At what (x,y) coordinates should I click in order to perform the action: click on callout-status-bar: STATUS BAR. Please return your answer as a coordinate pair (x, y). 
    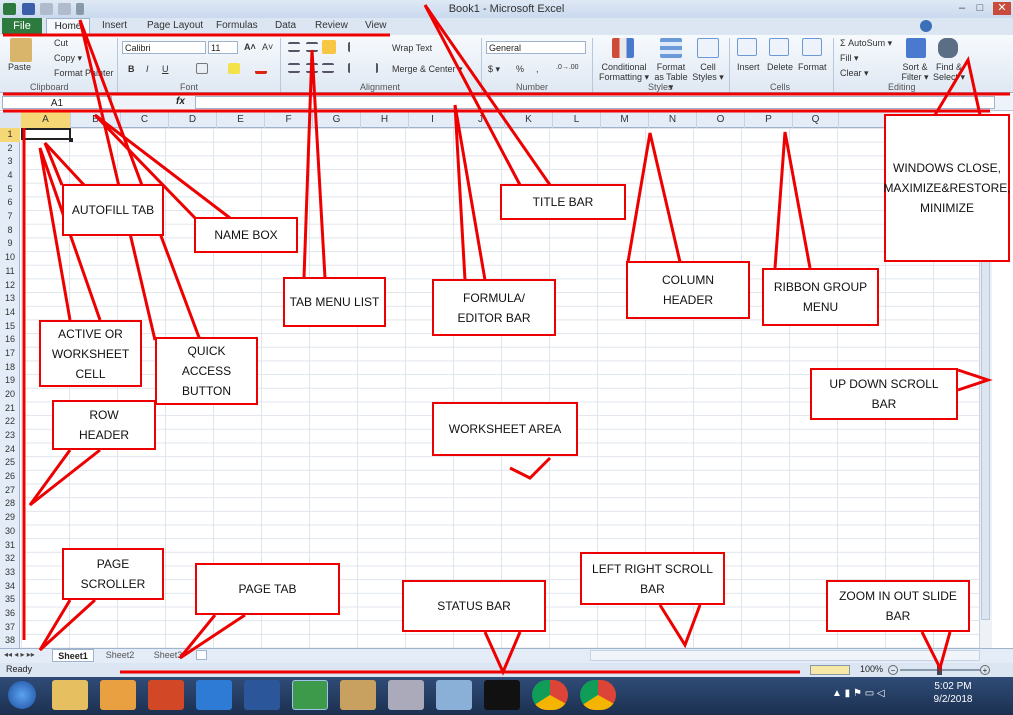
    Looking at the image, I should click on (474, 606).